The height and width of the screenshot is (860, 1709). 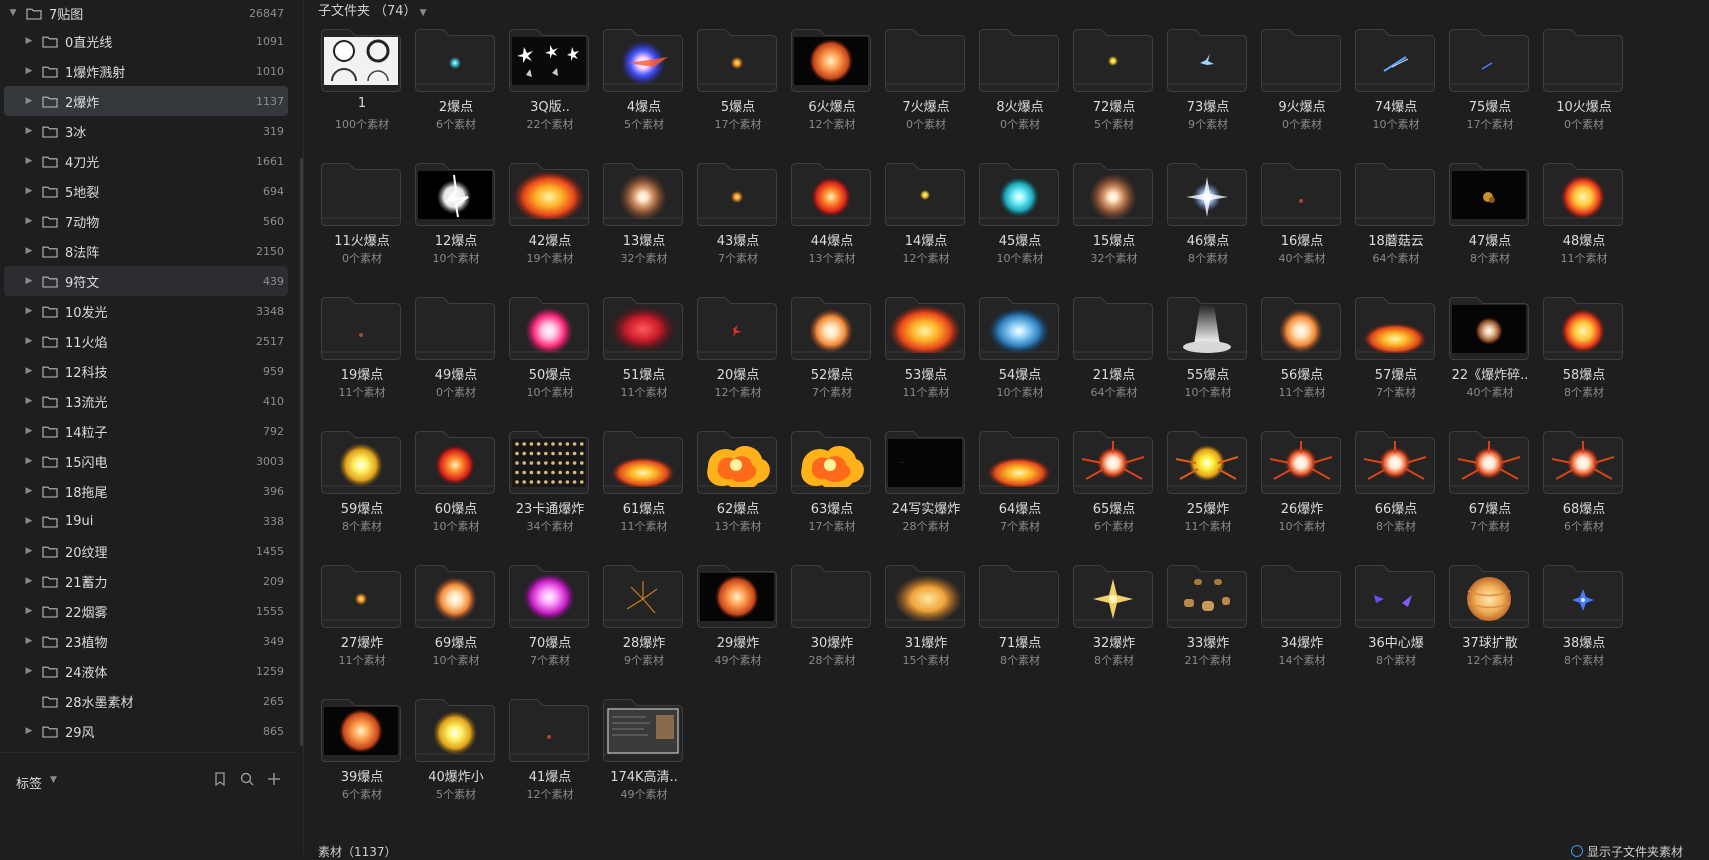 I want to click on folder-card: 30爆炸 28个素材, so click(x=829, y=624).